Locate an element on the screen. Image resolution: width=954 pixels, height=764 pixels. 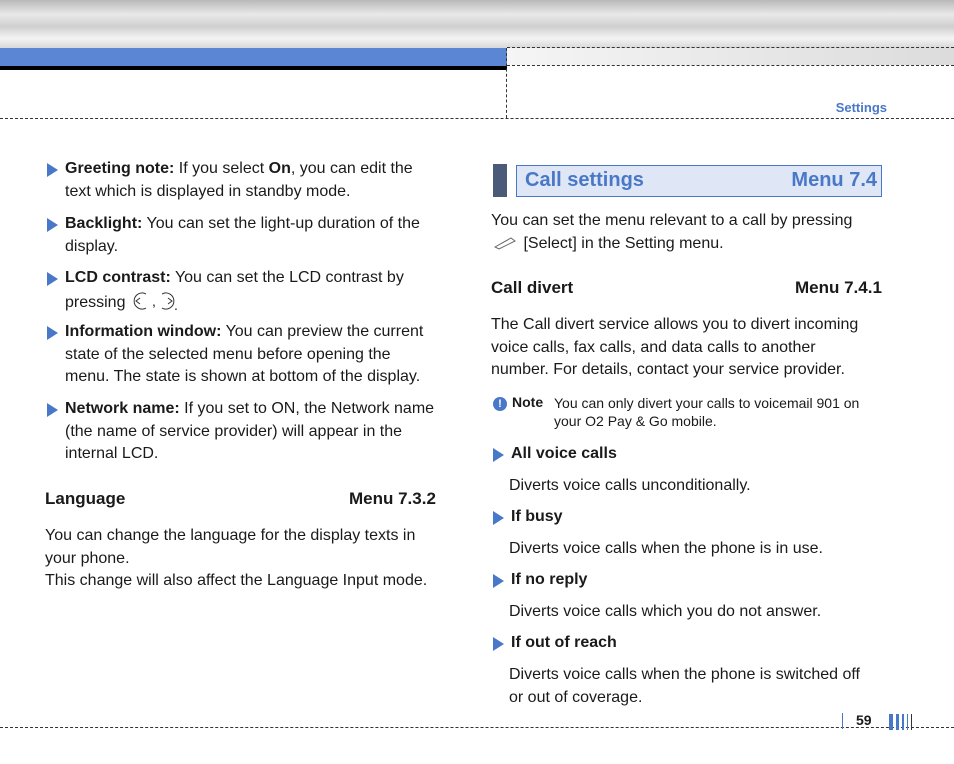
header-black-bar is located at coordinates (253, 68).